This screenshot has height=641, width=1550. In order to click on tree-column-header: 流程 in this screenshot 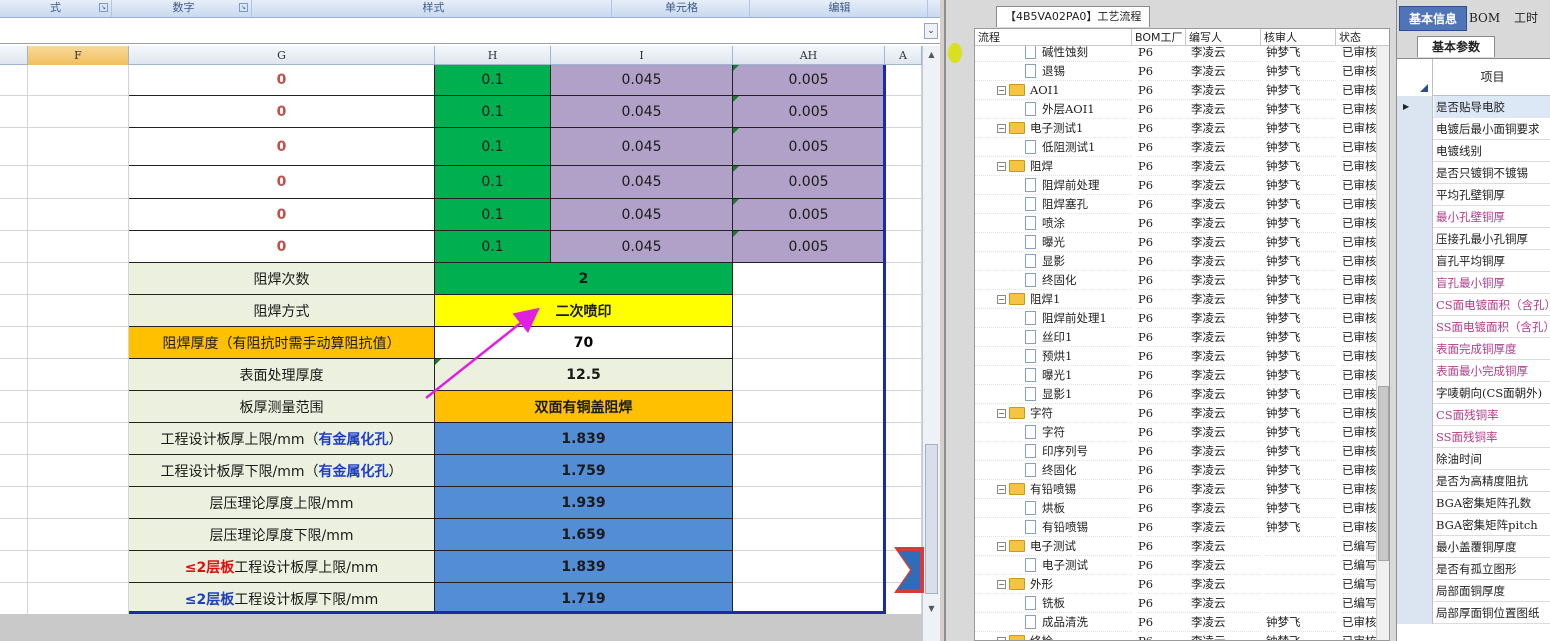, I will do `click(1053, 37)`.